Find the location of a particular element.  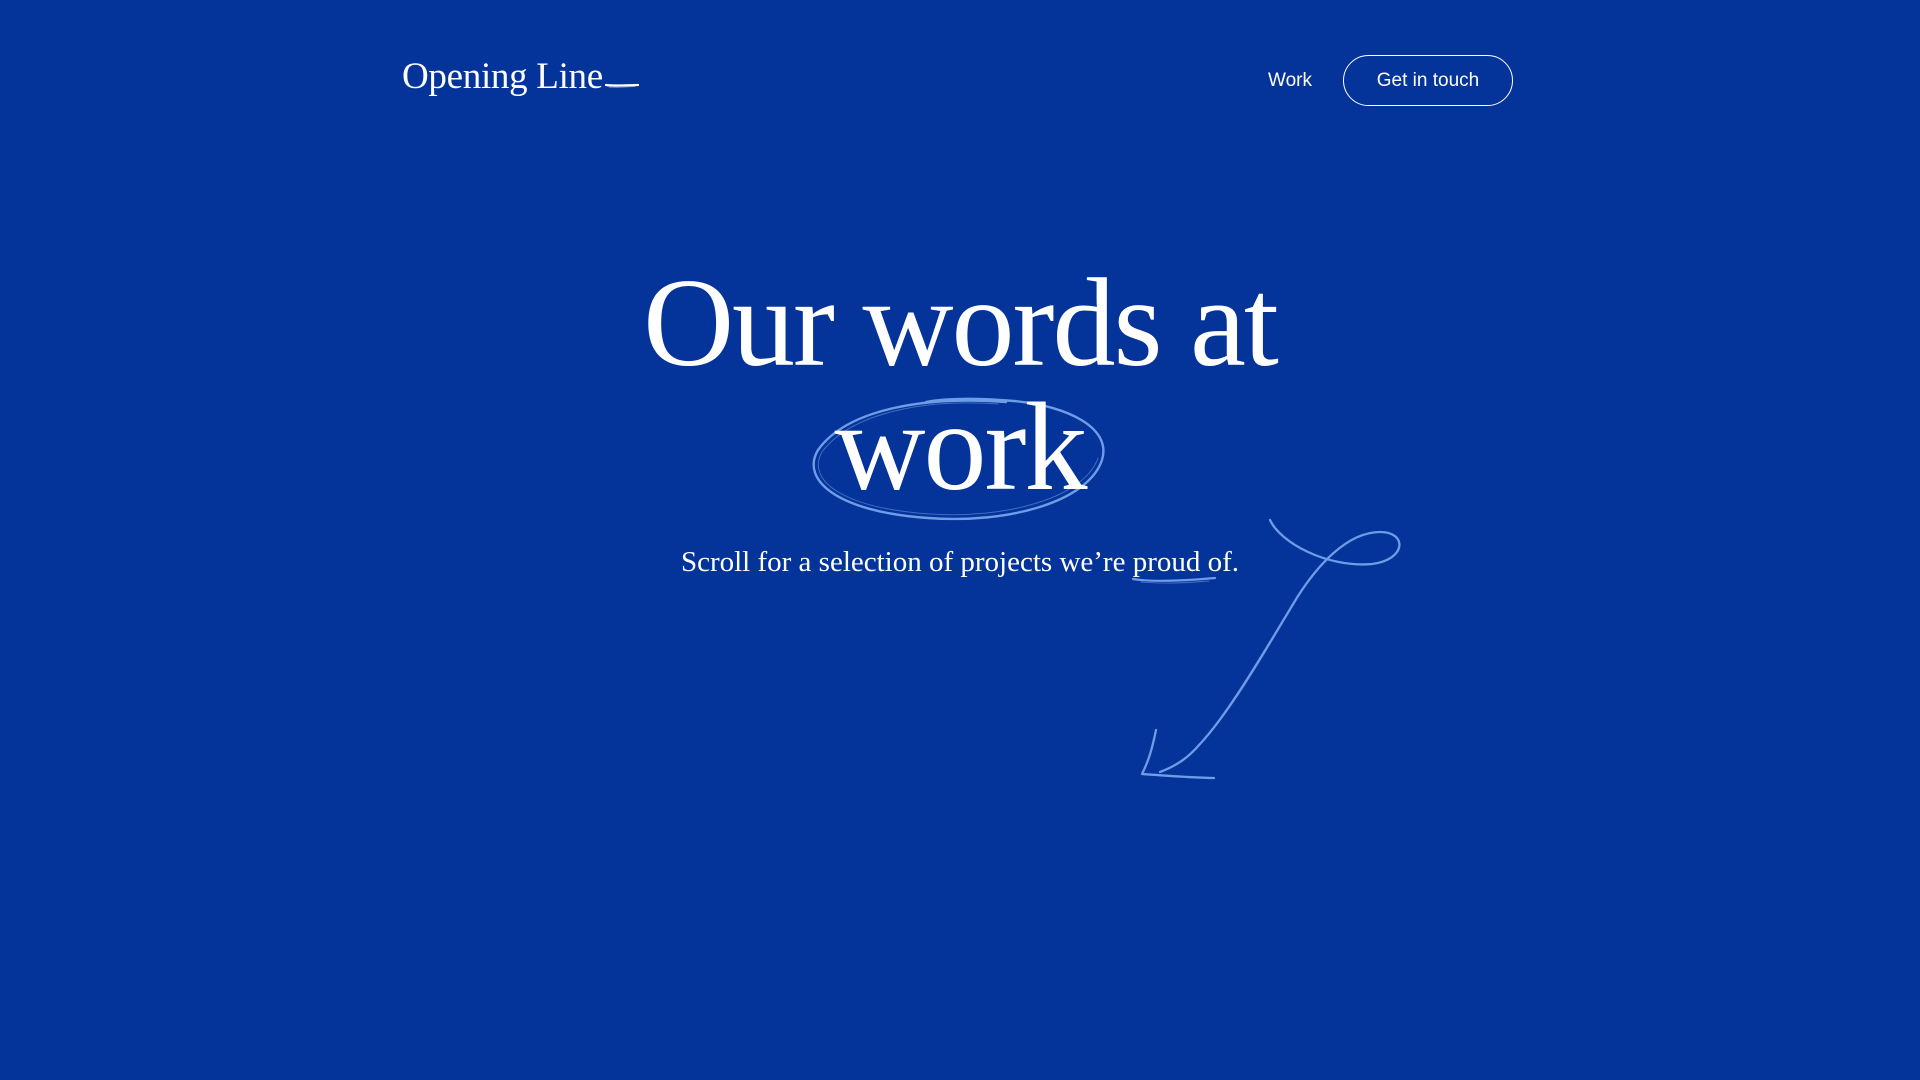

hero-title-line-2: work is located at coordinates (960, 448).